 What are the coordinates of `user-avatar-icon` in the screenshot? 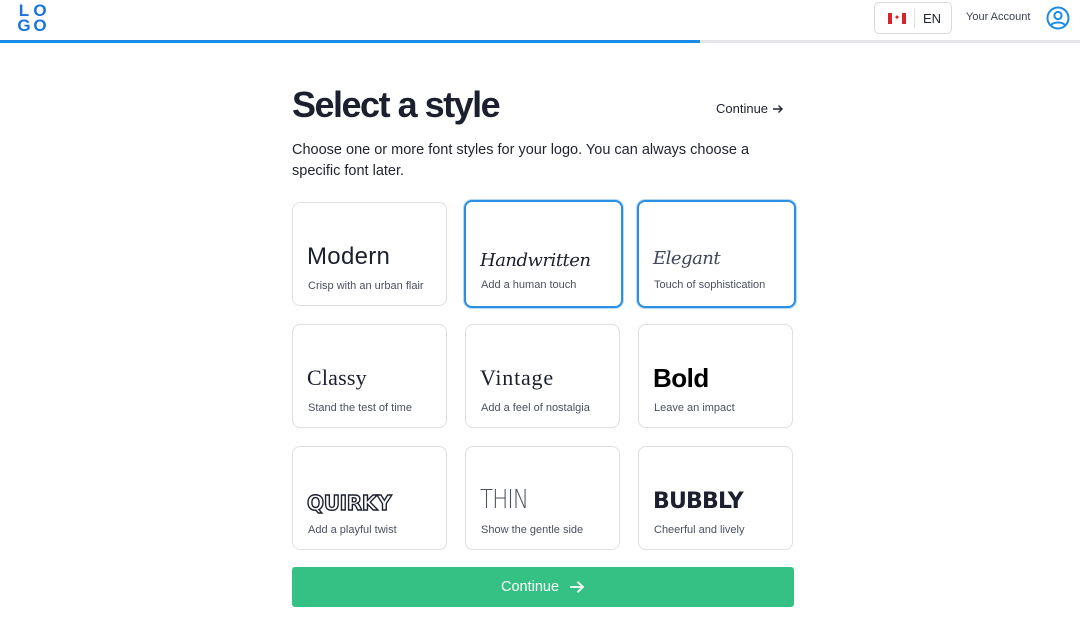 It's located at (1058, 18).